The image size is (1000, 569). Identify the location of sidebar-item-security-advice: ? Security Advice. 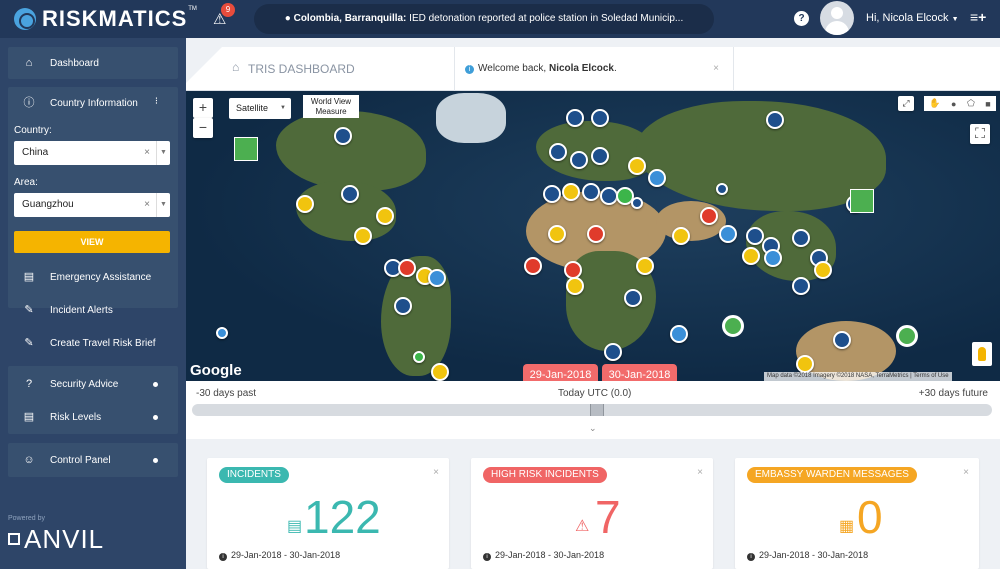
(93, 384).